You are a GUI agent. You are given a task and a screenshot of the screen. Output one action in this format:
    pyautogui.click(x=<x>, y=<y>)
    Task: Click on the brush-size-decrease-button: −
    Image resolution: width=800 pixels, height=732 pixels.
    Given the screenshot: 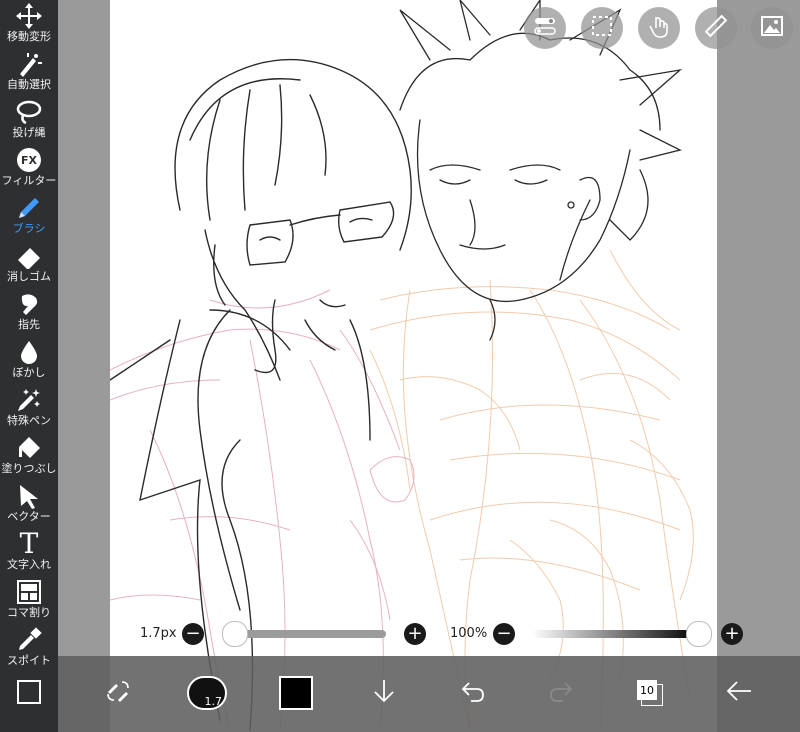 What is the action you would take?
    pyautogui.click(x=193, y=634)
    